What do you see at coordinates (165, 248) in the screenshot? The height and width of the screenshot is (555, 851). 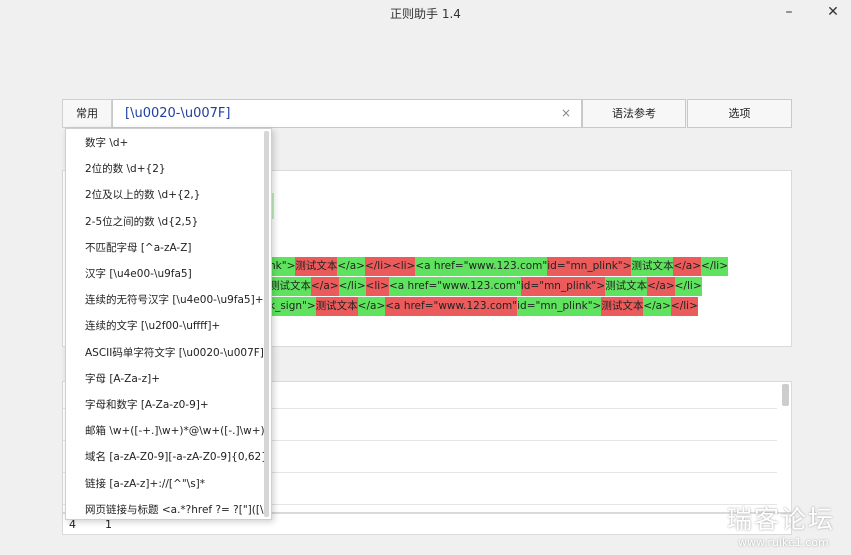 I see `dropdown-item: 不匹配字母 [^a-zA-Z]` at bounding box center [165, 248].